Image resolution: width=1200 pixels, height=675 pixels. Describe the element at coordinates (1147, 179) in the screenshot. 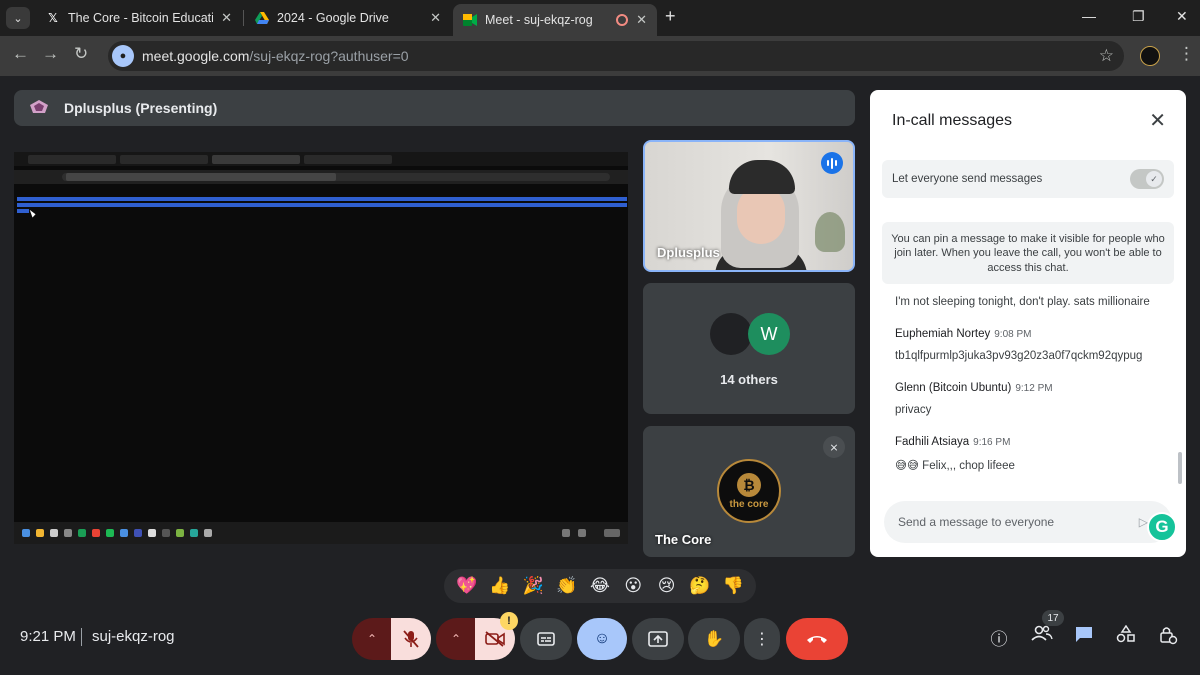

I see `allow-messages-toggle: ✓` at that location.